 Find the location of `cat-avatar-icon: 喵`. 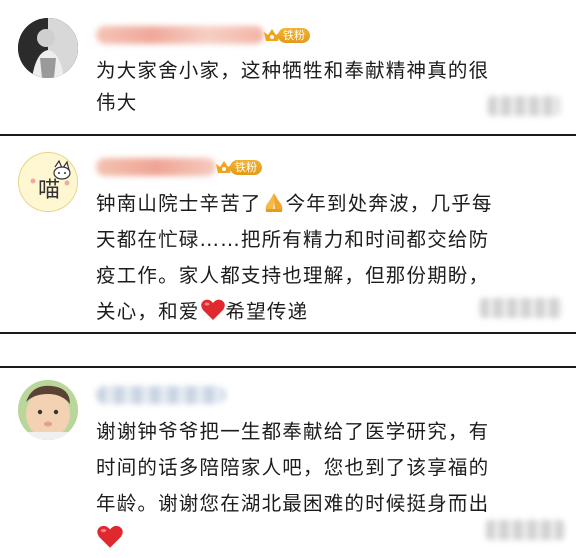

cat-avatar-icon: 喵 is located at coordinates (48, 182).